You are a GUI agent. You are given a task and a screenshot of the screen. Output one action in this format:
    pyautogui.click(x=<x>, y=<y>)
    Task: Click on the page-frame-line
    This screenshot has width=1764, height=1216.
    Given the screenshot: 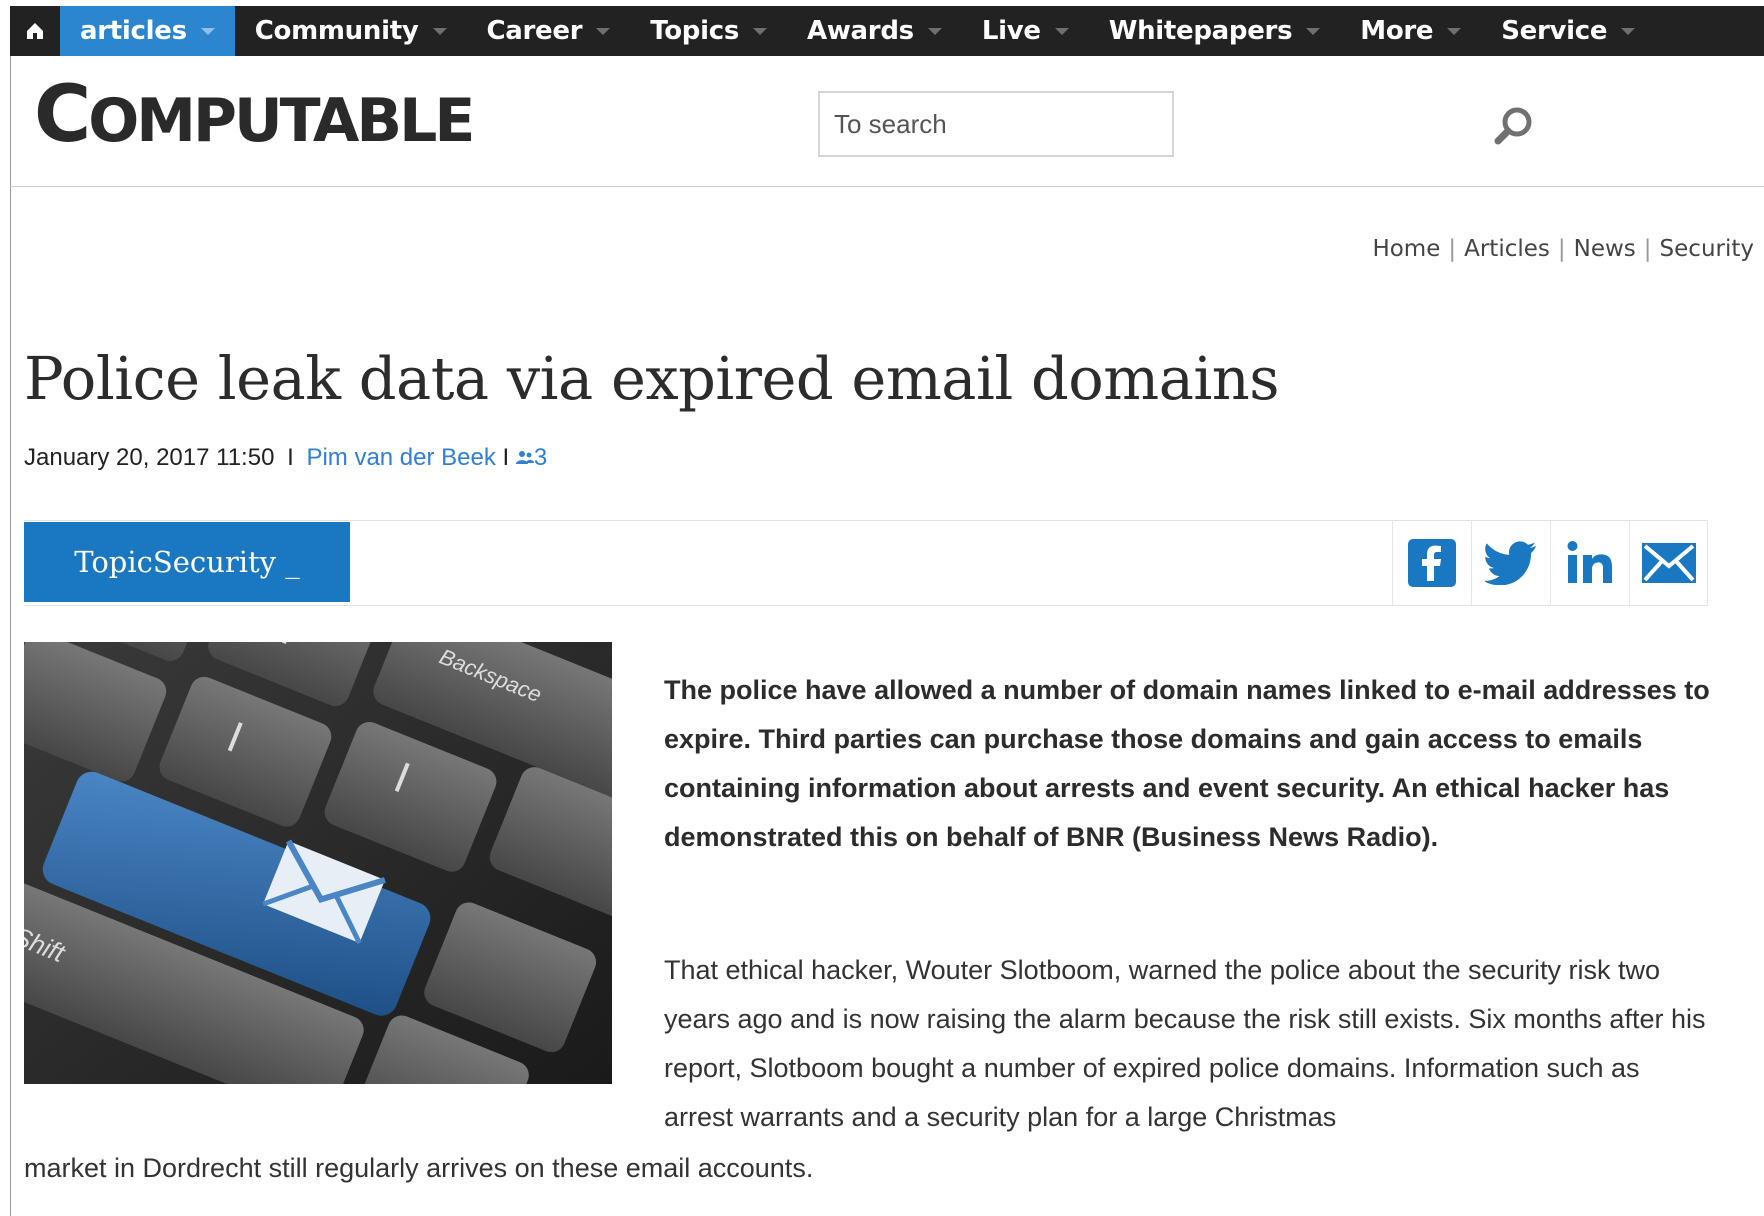 What is the action you would take?
    pyautogui.click(x=10, y=636)
    